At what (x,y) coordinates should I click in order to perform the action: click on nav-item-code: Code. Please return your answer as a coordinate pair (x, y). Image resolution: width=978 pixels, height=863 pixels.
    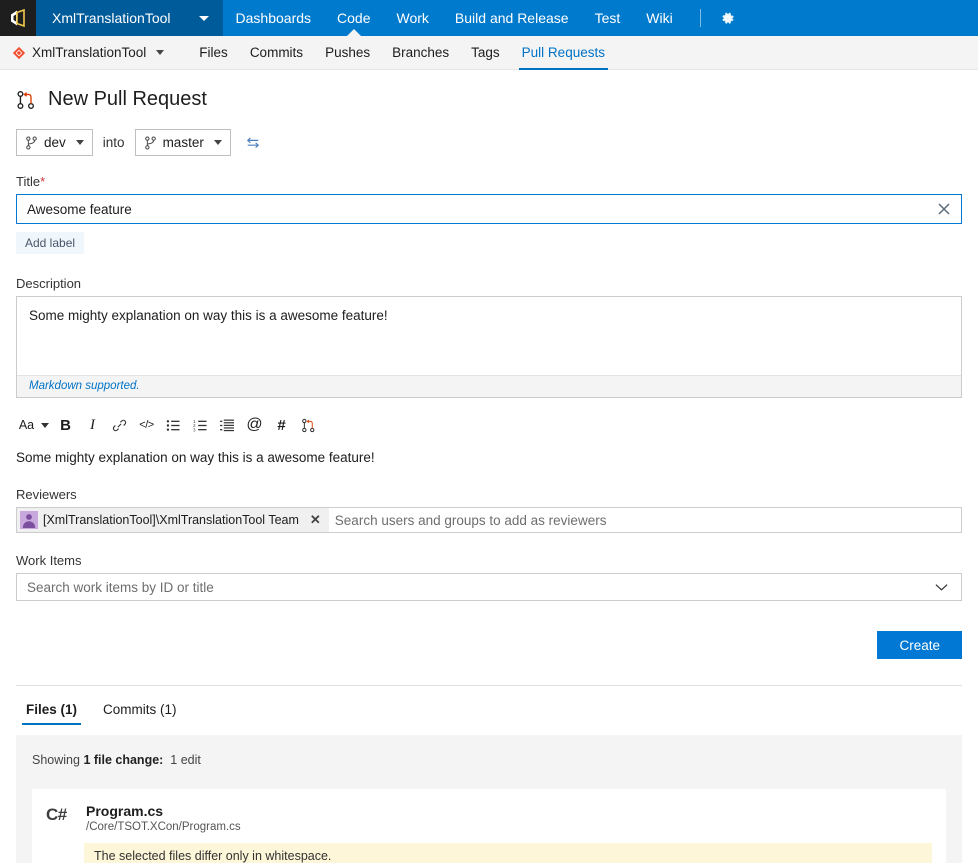
    Looking at the image, I should click on (353, 18).